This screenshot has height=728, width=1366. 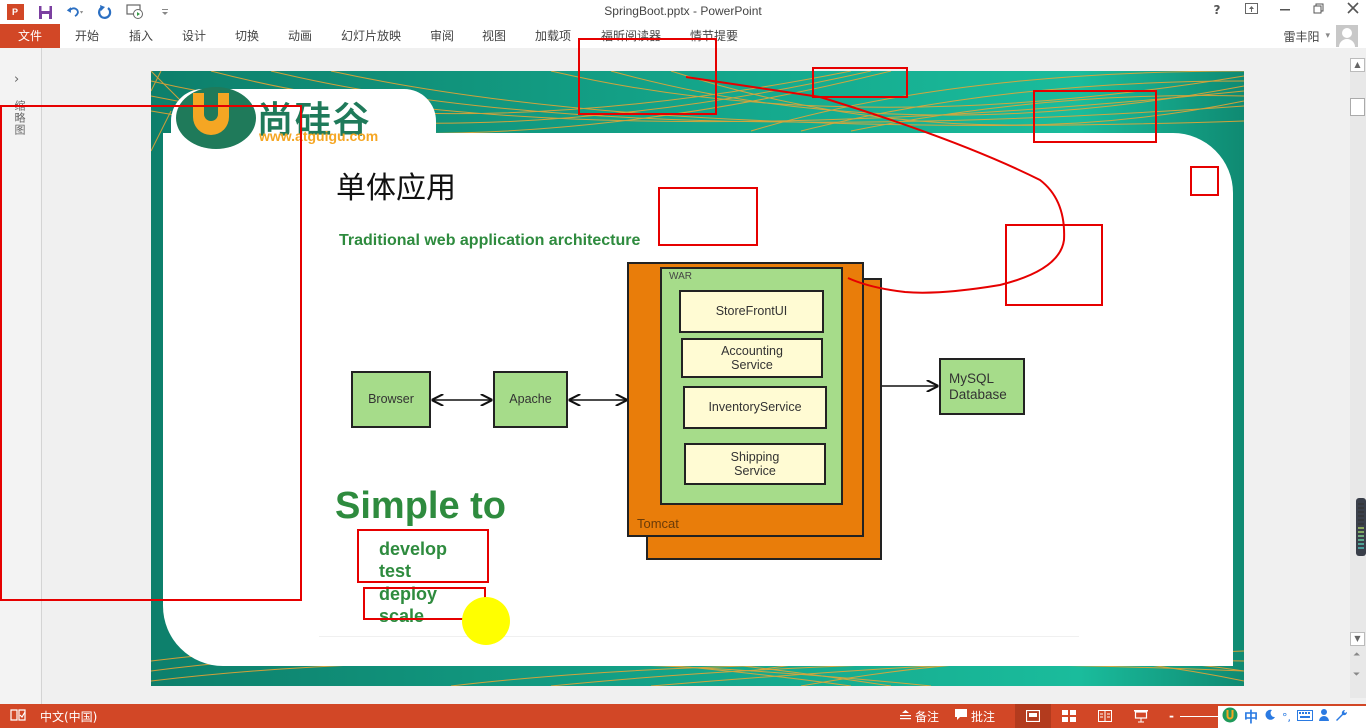 What do you see at coordinates (68, 716) in the screenshot?
I see `language-indicator: 中文(中国)` at bounding box center [68, 716].